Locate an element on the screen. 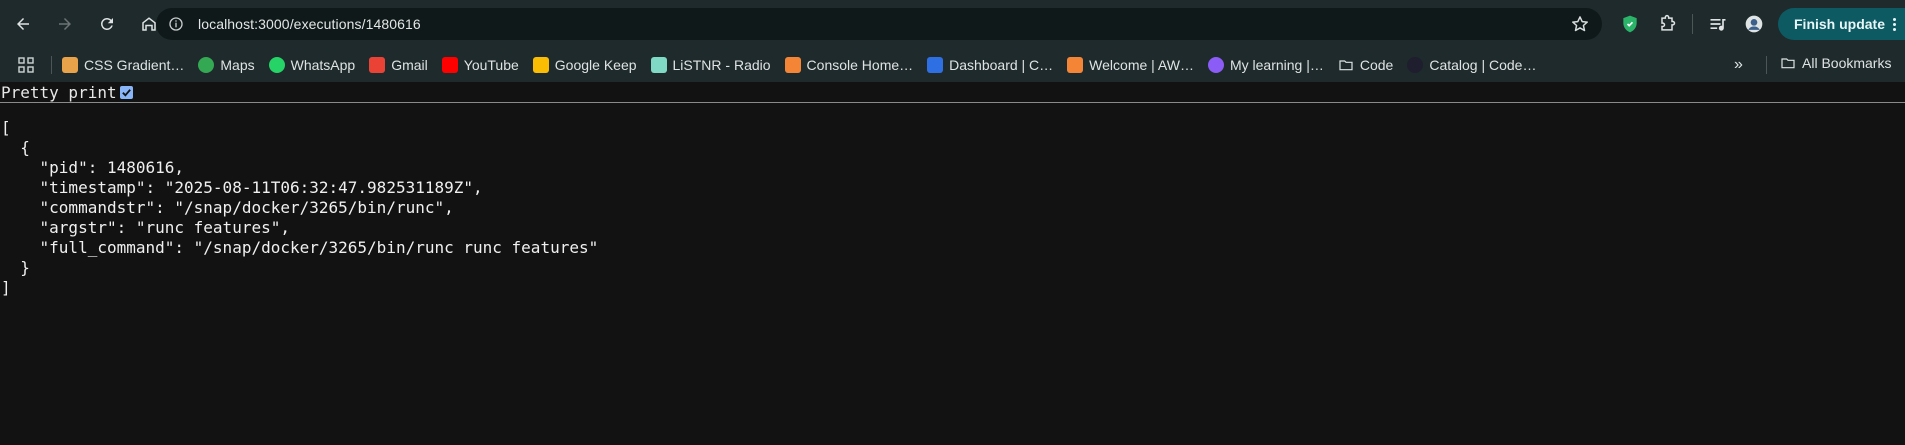 The width and height of the screenshot is (1905, 445). maps-icon is located at coordinates (206, 65).